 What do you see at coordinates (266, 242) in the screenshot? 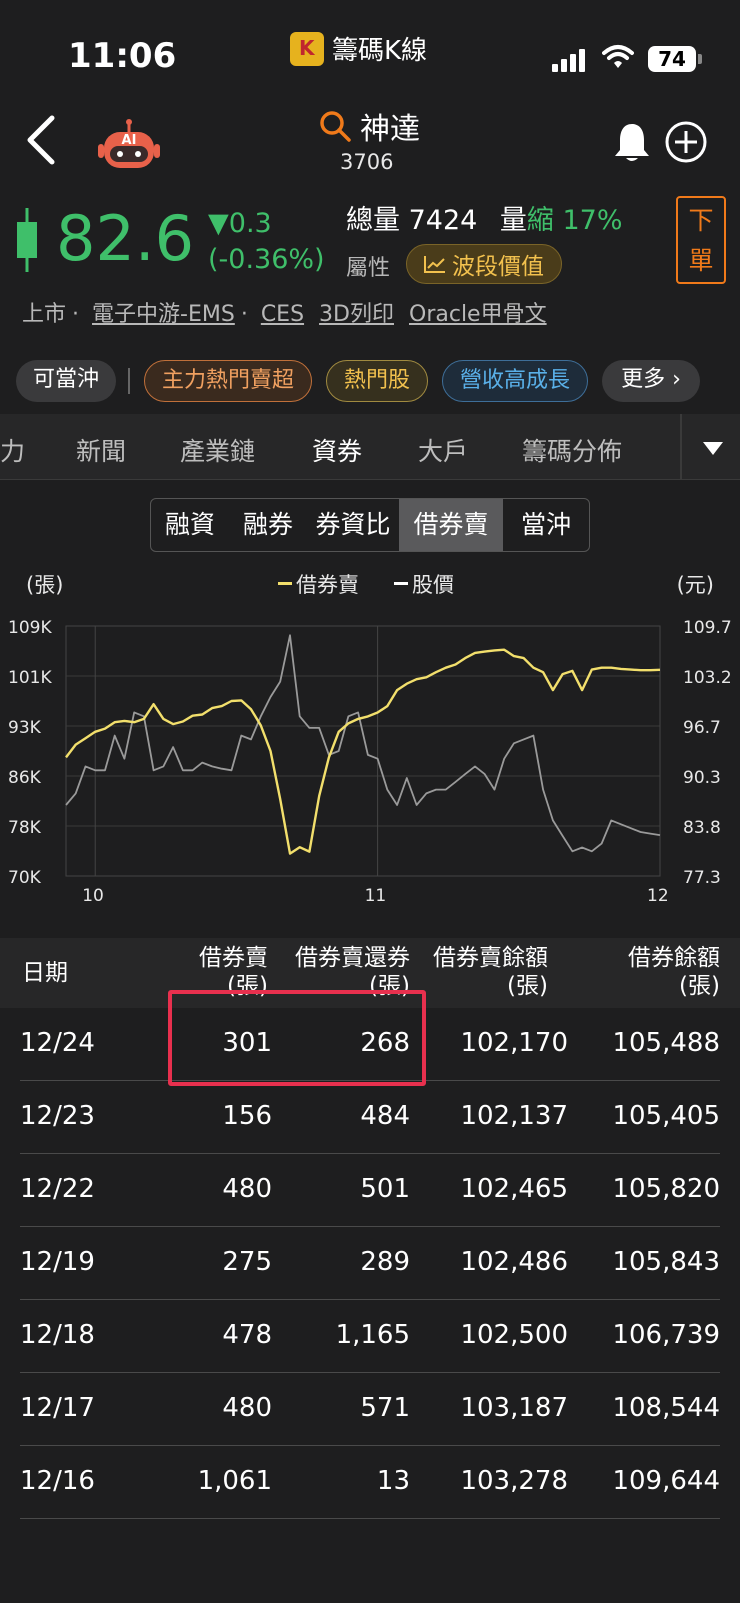
I see `price-change: ▼0.3 (-0.36%)` at bounding box center [266, 242].